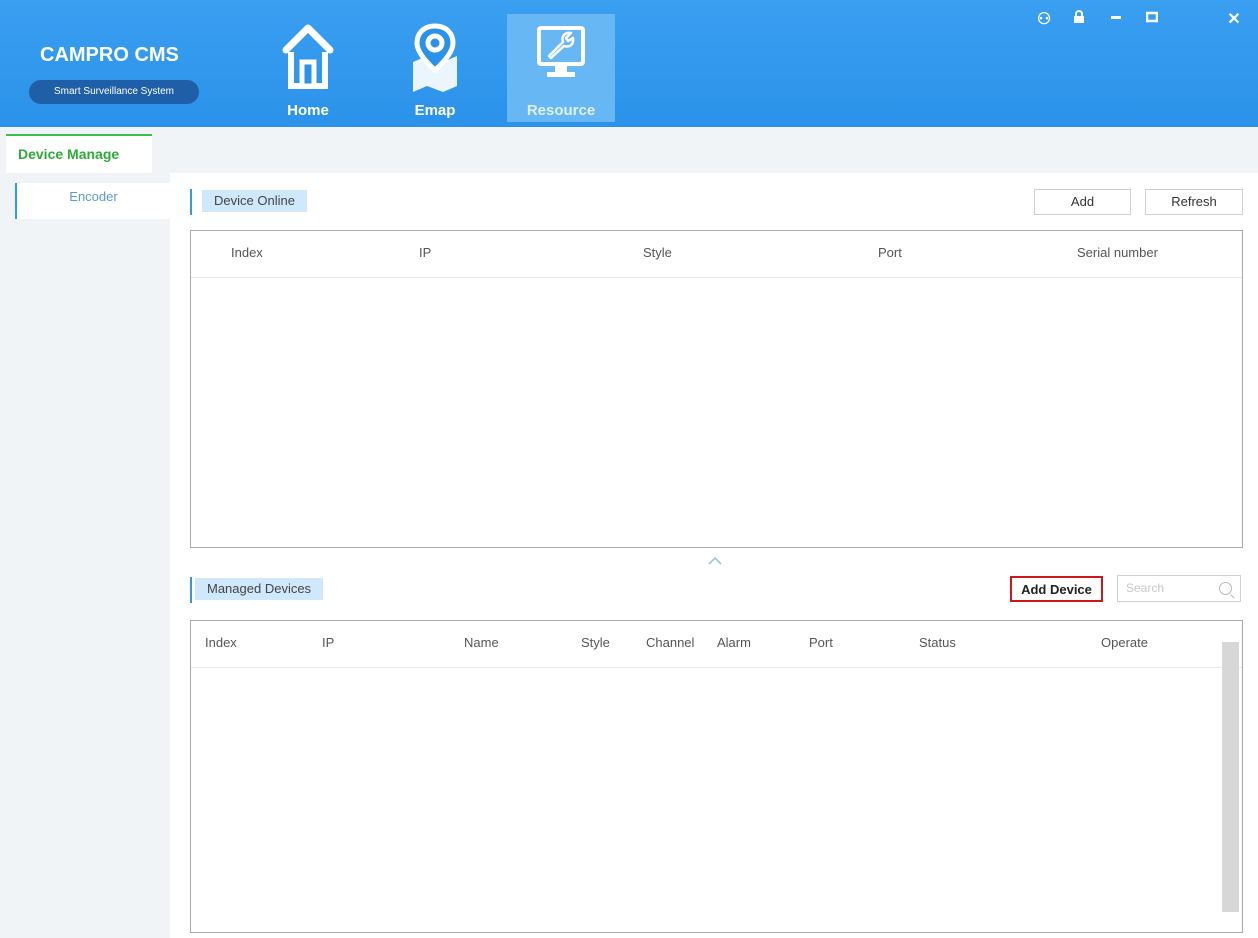  Describe the element at coordinates (1194, 202) in the screenshot. I see `refresh-button: Refresh` at that location.